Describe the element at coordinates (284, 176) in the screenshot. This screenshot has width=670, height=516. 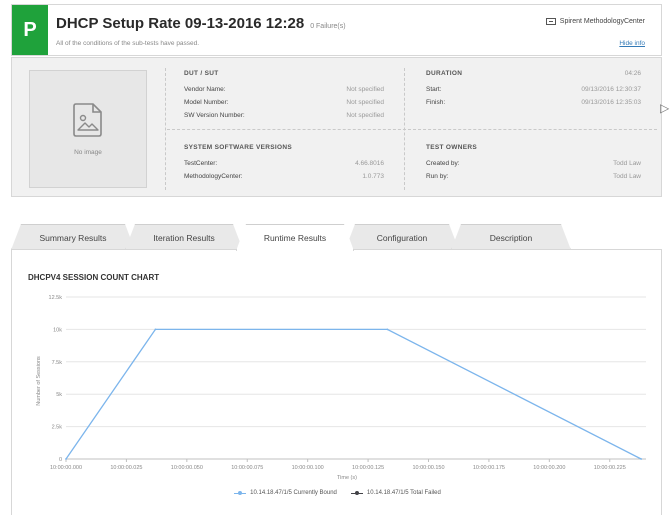
I see `methodologycenter-row: MethodologyCenter: 1.0.773` at that location.